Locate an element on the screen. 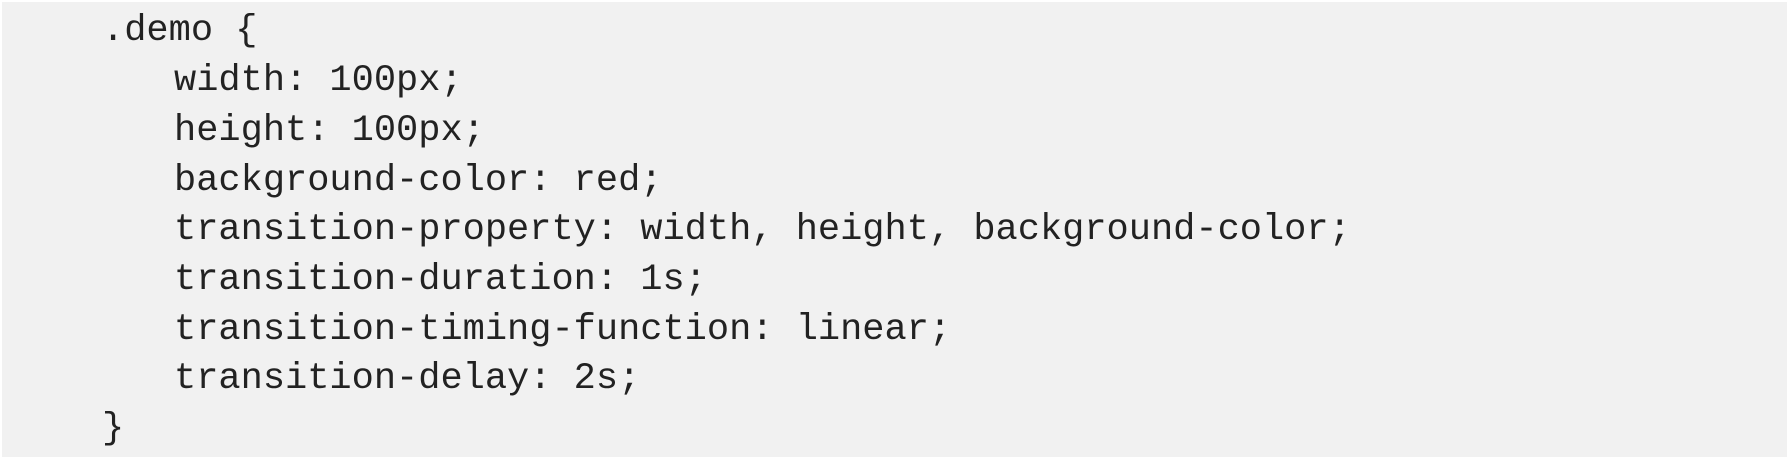  code-line-selector: .demo { is located at coordinates (180, 31).